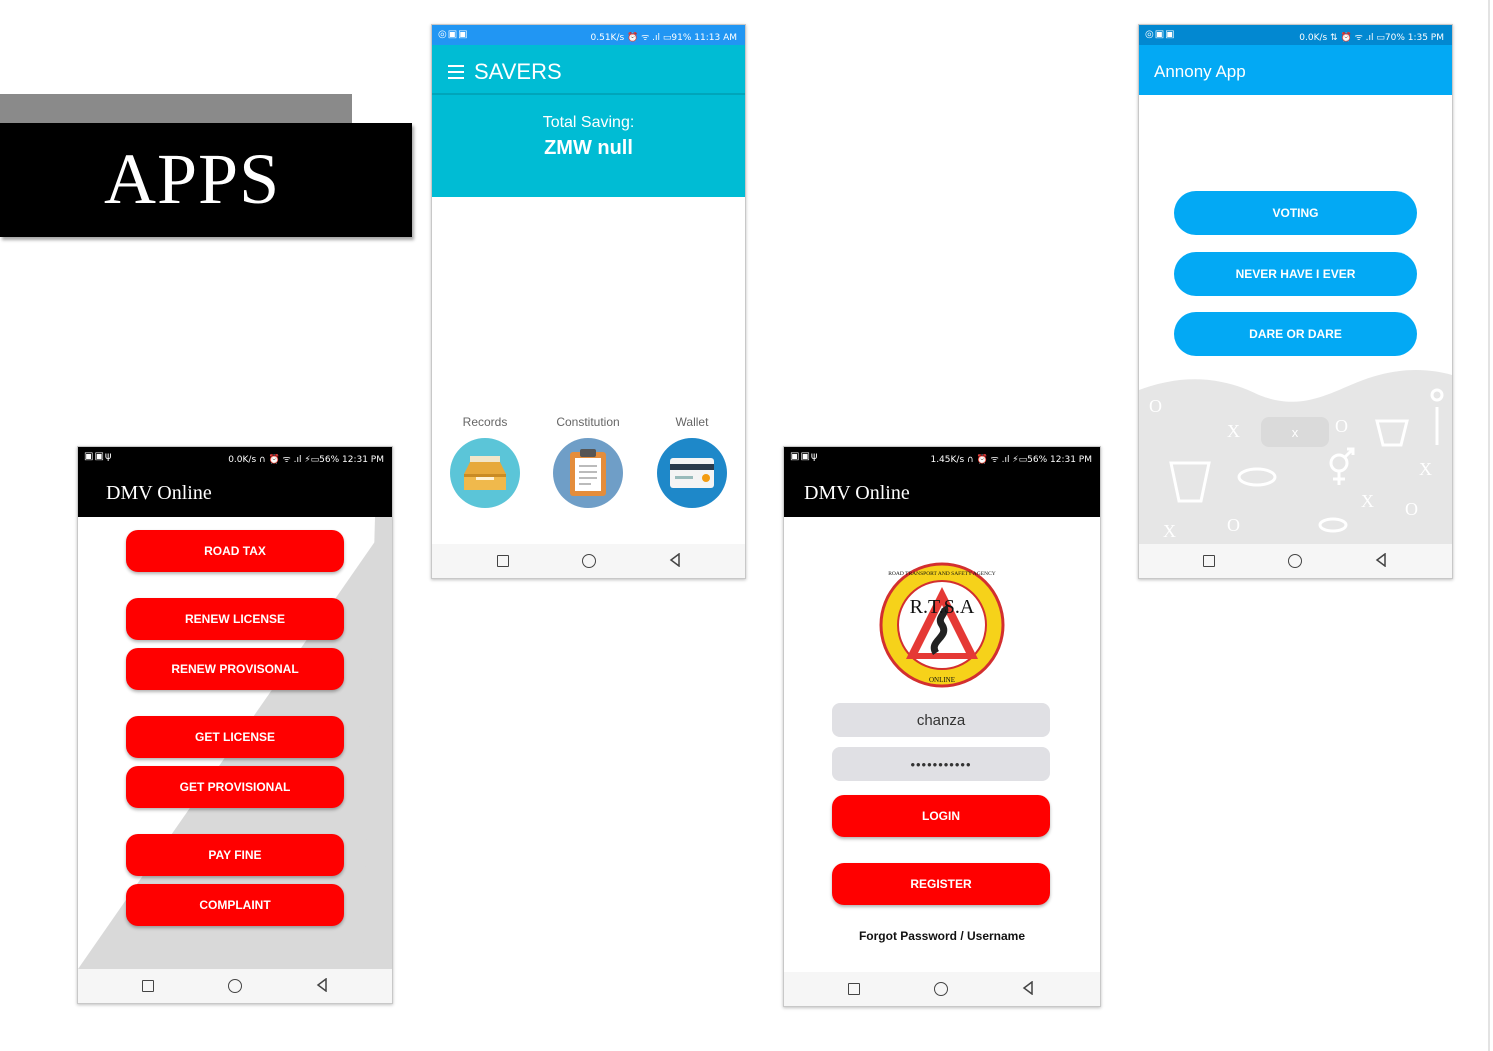 Image resolution: width=1493 pixels, height=1051 pixels. What do you see at coordinates (1295, 334) in the screenshot?
I see `dare-or-dare-button: DARE OR DARE` at bounding box center [1295, 334].